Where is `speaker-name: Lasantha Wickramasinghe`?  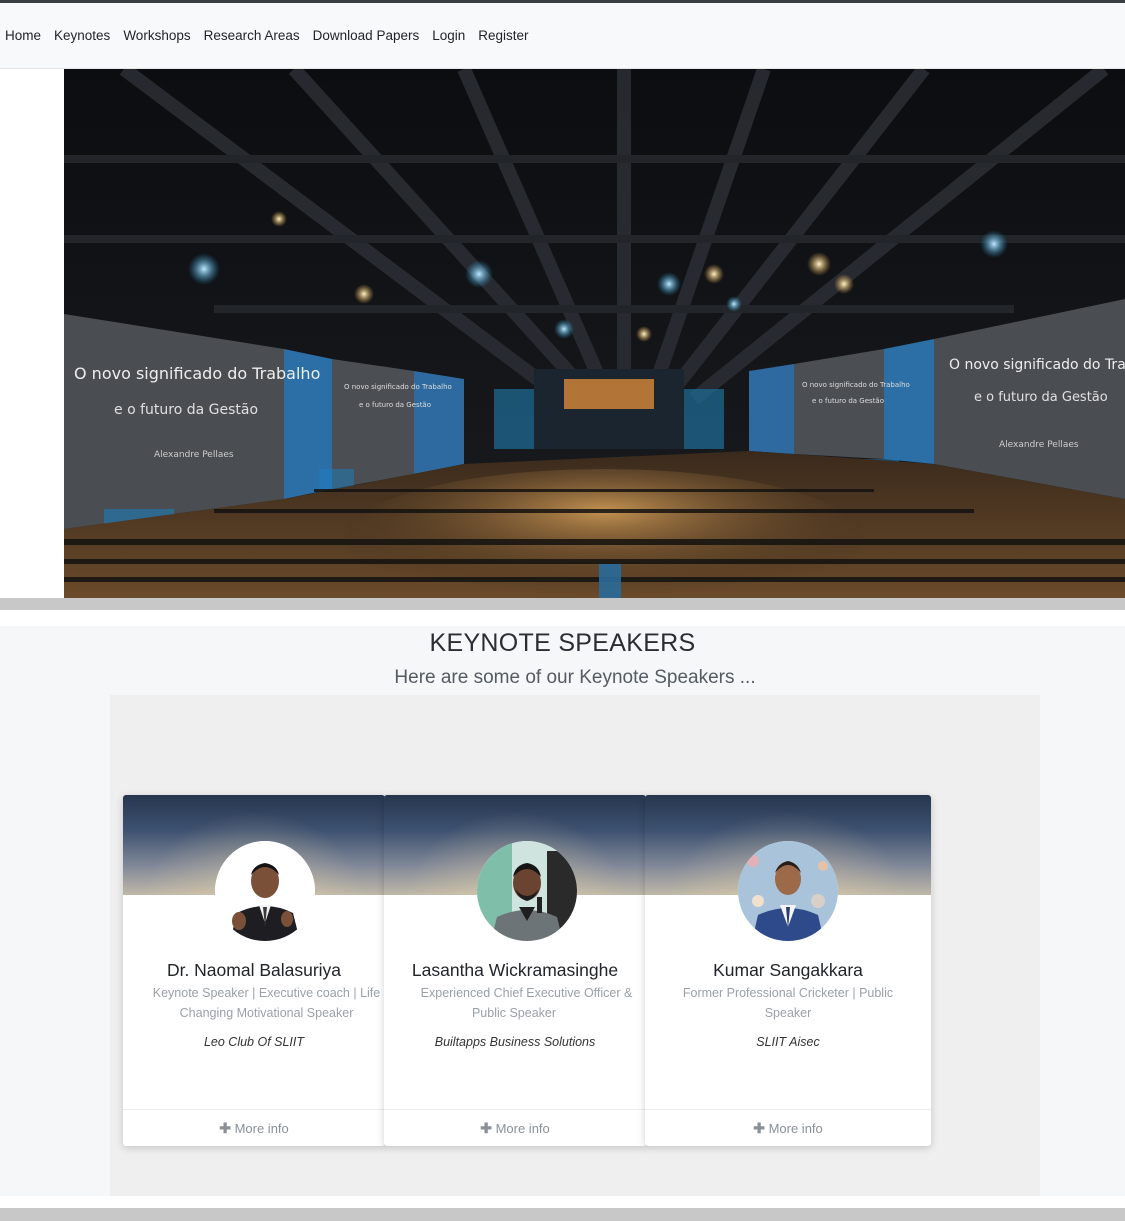
speaker-name: Lasantha Wickramasinghe is located at coordinates (515, 970).